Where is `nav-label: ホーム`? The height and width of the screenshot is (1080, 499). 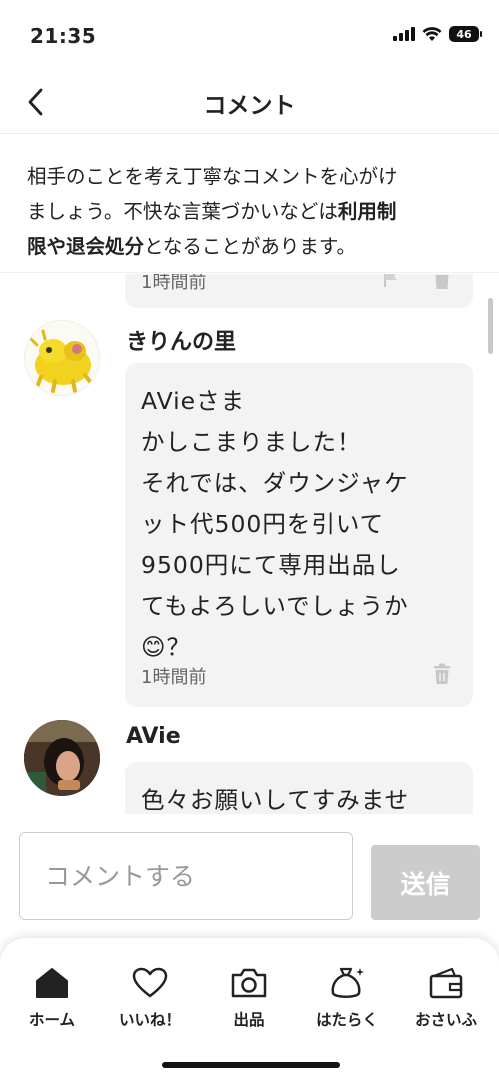 nav-label: ホーム is located at coordinates (52, 1020).